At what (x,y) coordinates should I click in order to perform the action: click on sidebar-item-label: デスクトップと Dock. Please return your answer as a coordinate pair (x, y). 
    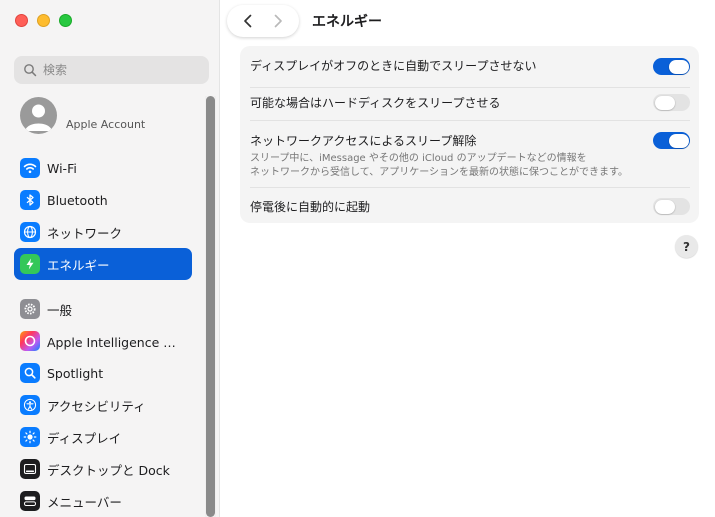
    Looking at the image, I should click on (108, 470).